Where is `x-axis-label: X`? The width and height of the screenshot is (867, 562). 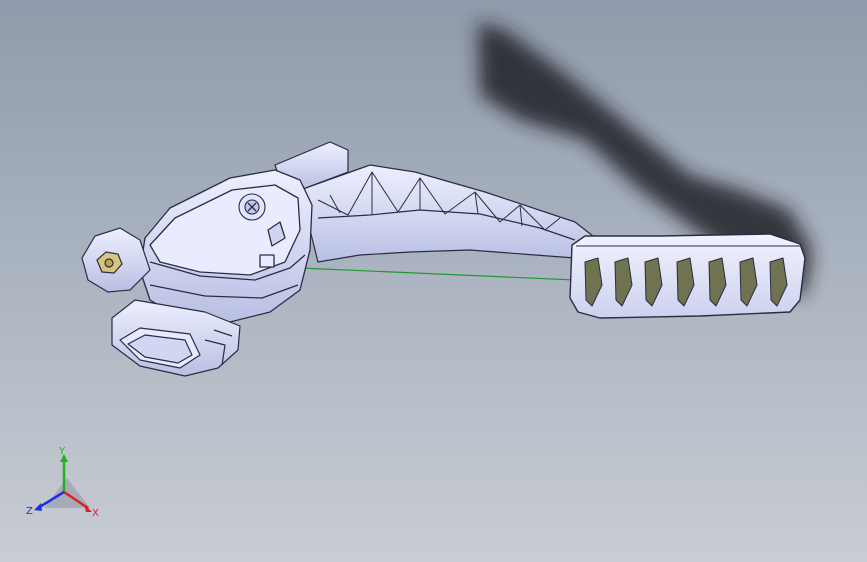 x-axis-label: X is located at coordinates (95, 513).